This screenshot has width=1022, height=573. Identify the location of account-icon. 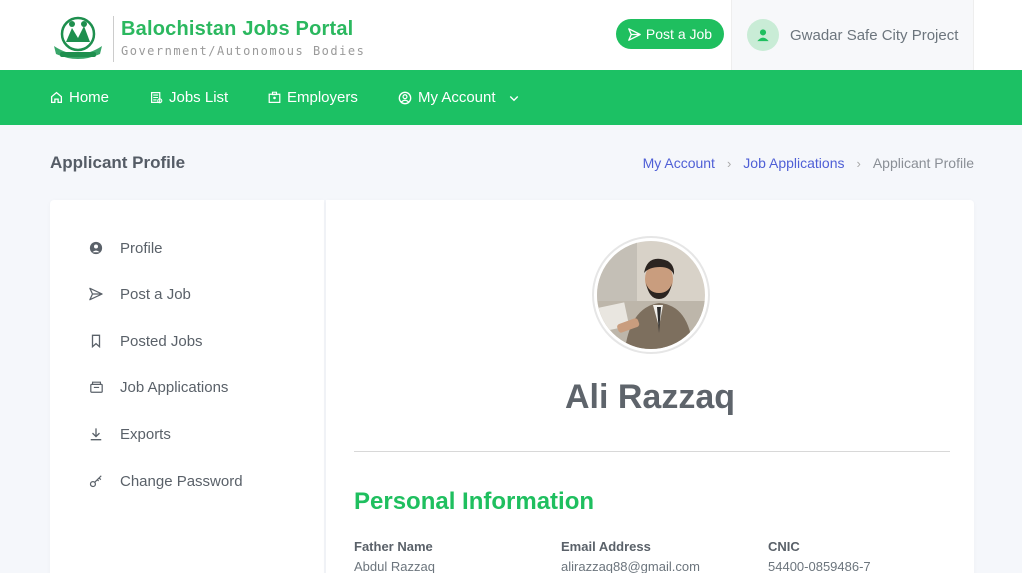
(405, 97).